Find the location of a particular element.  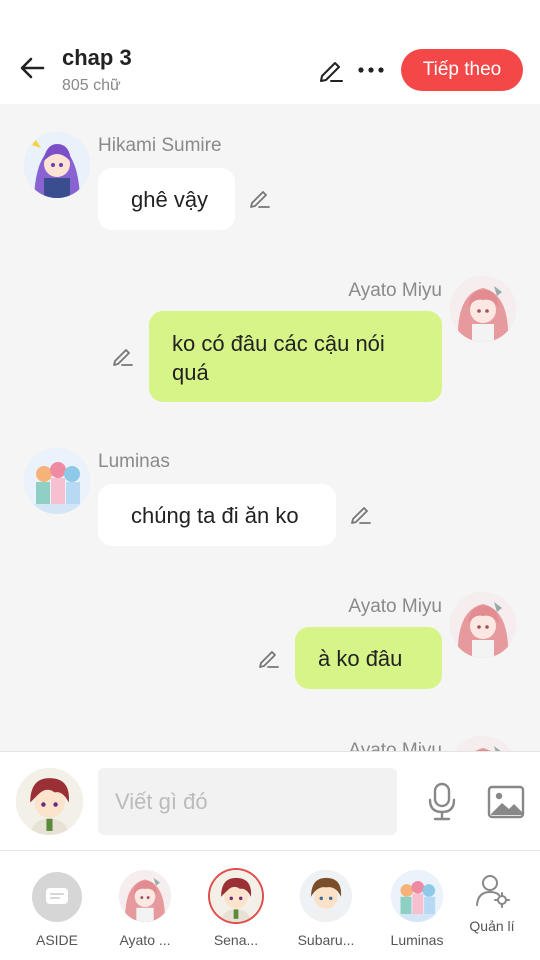

sender-name: Luminas is located at coordinates (134, 461).